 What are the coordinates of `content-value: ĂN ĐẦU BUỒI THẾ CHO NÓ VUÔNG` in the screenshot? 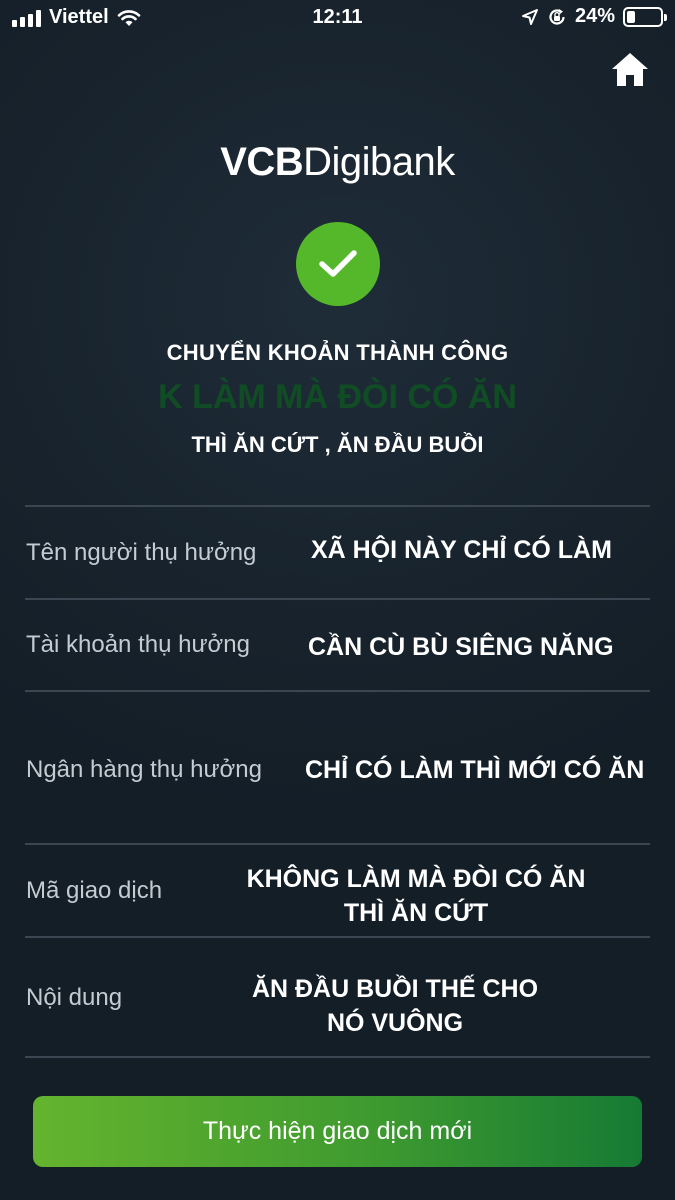 It's located at (395, 1006).